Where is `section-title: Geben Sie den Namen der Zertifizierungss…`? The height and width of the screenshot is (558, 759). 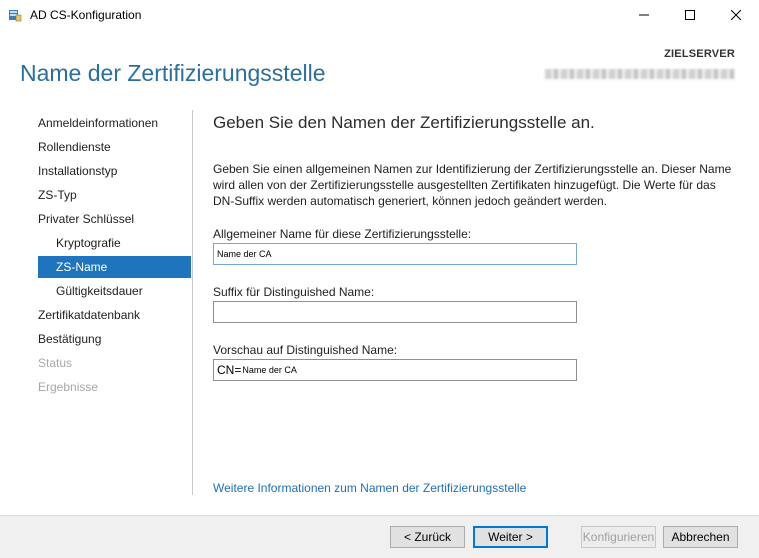
section-title: Geben Sie den Namen der Zertifizierungss… is located at coordinates (404, 122).